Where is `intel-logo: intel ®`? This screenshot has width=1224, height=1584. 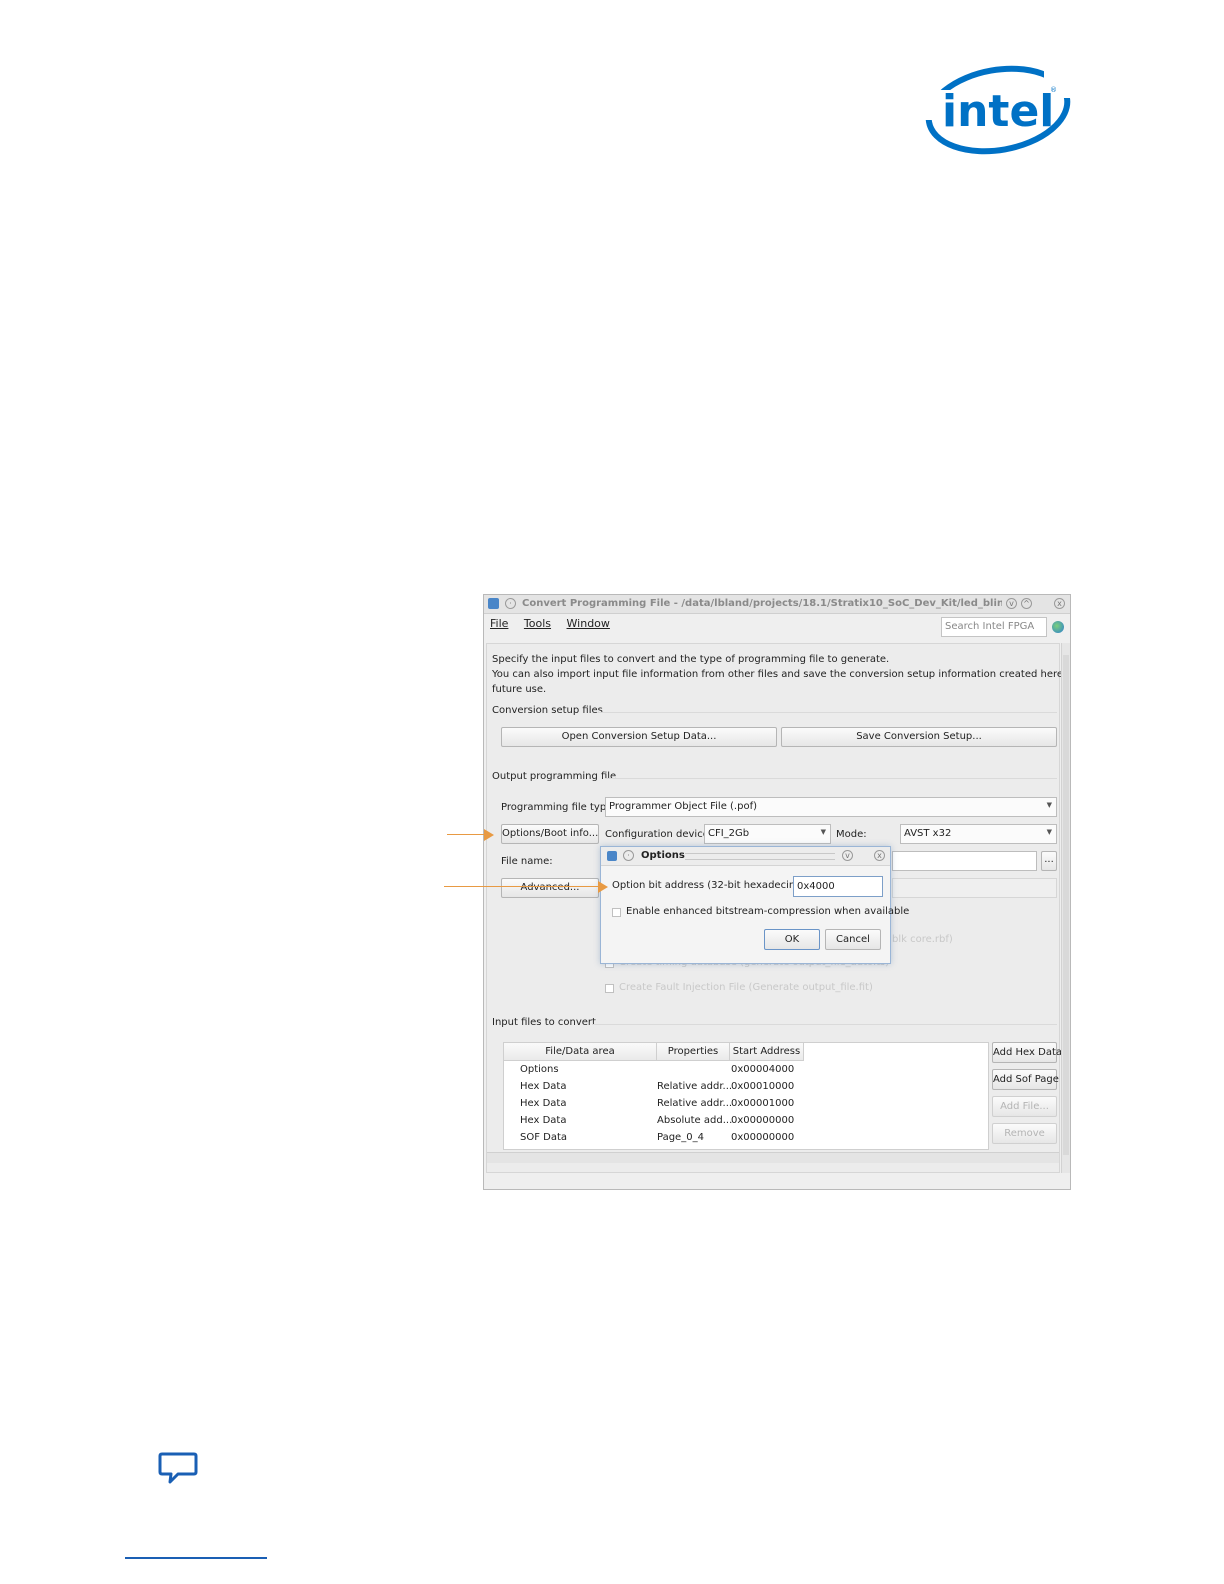 intel-logo: intel ® is located at coordinates (998, 110).